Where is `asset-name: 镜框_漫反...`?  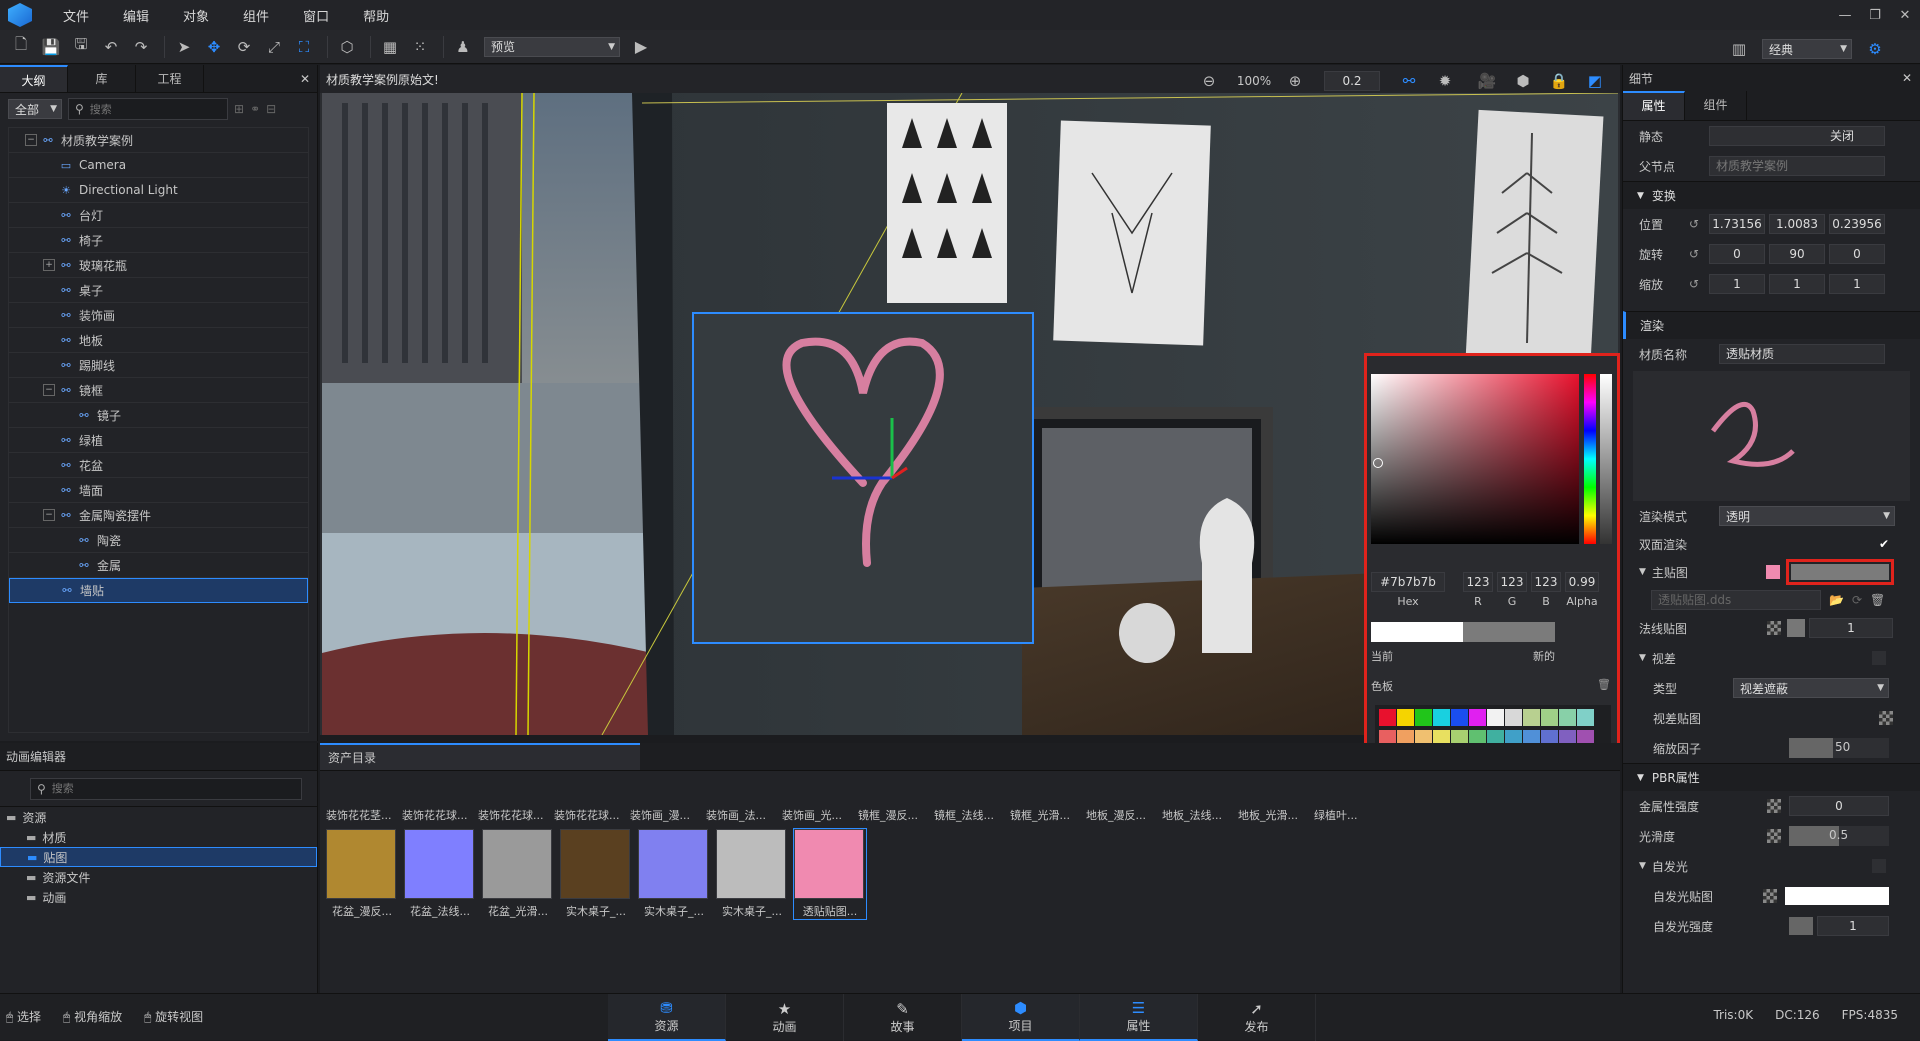
asset-name: 镜框_漫反... is located at coordinates (896, 815).